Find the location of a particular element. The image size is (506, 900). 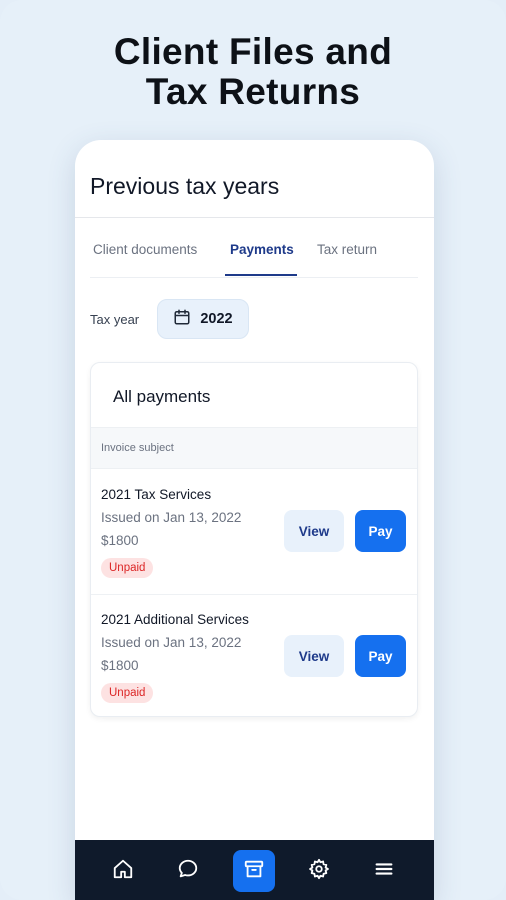

tax-year-selector: 2022 is located at coordinates (203, 319).